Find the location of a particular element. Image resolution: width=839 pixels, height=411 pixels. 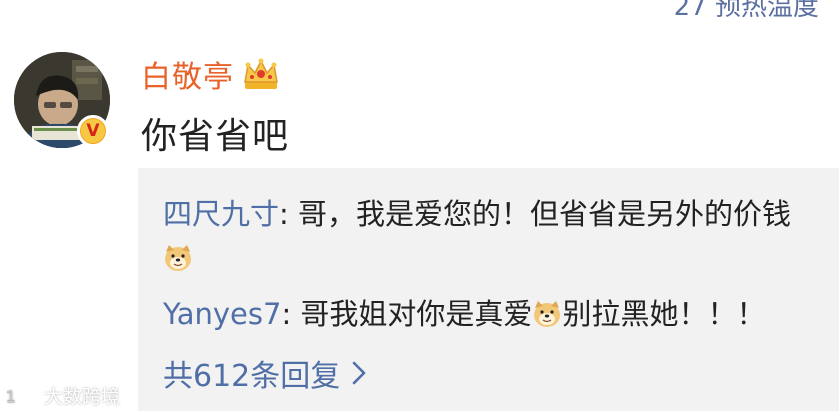

svg-text: 1 is located at coordinates (11, 397).